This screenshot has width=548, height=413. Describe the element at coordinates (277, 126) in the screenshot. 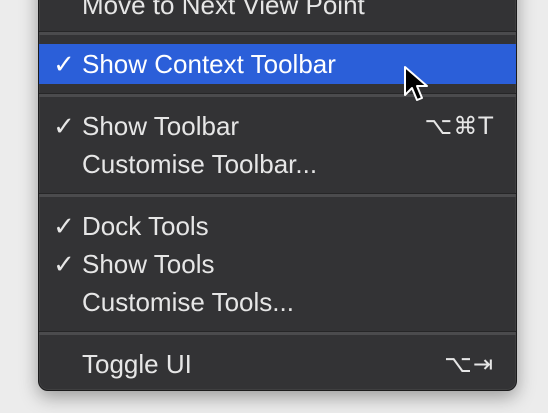

I see `menu-item-show-toolbar: ✓ Show Toolbar ⌥⌘T` at that location.